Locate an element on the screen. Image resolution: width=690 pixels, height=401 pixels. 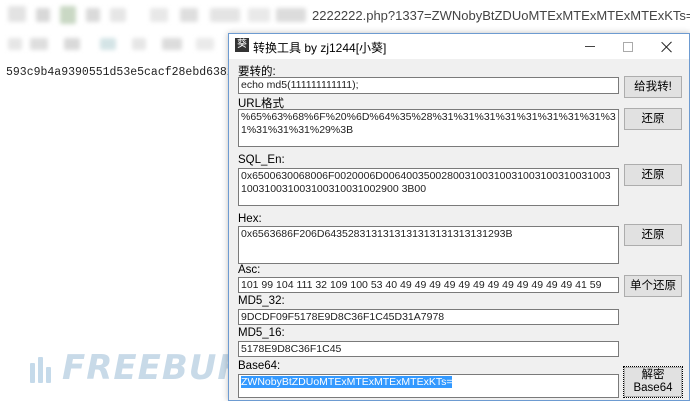
md5-32-output: 9DCDF09F5178E9D8C36F1C45D31A7978 is located at coordinates (428, 317).